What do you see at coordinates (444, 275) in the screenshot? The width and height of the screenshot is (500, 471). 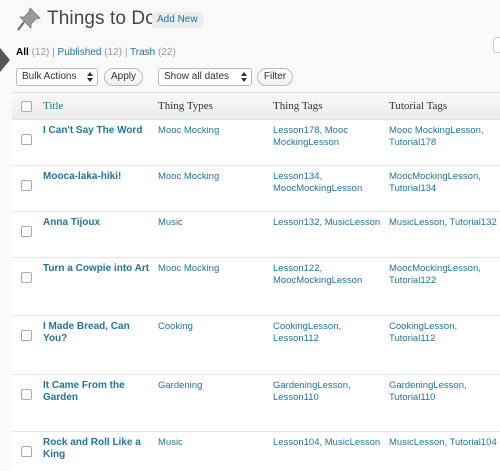 I see `row-tutorial-tags: MoocMockingLesson, Tutorial122` at bounding box center [444, 275].